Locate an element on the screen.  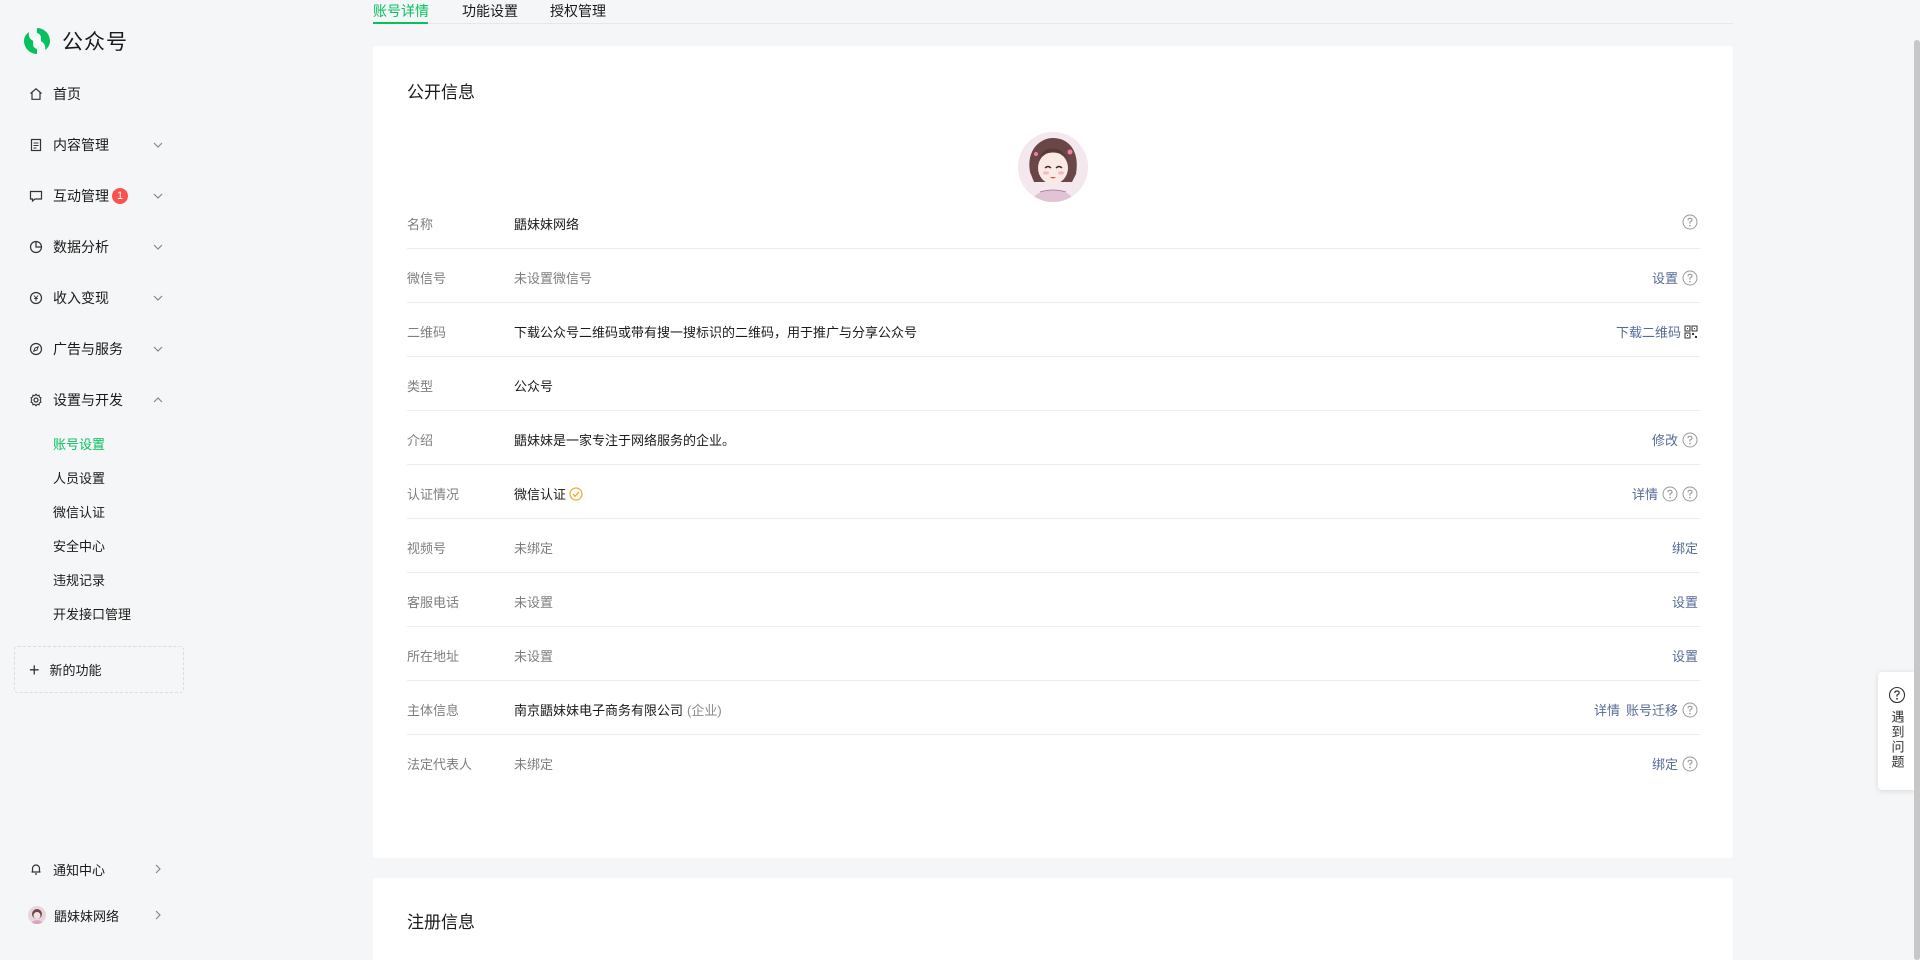
nav-item-home: 首页 is located at coordinates (96, 94).